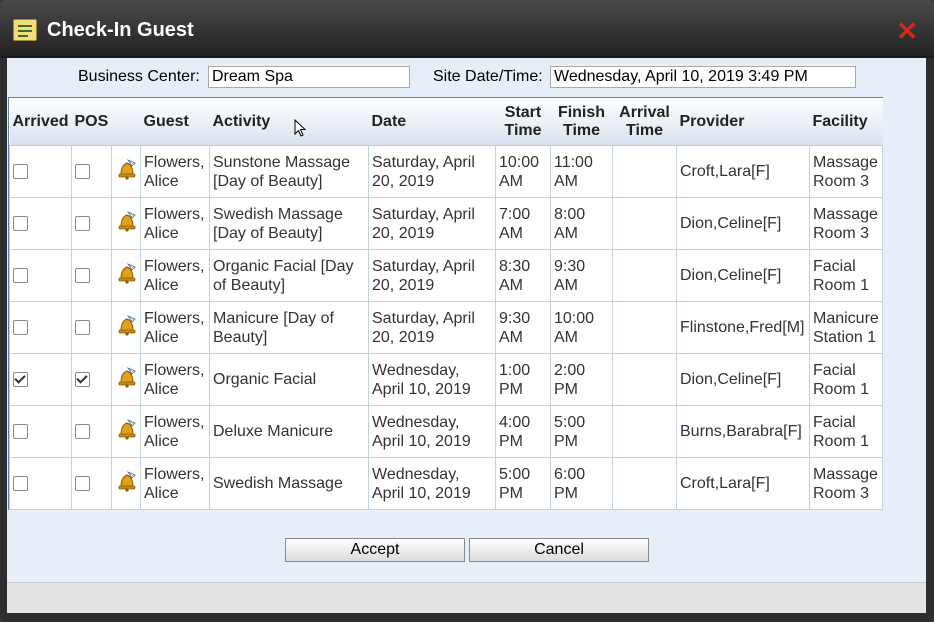 Image resolution: width=934 pixels, height=622 pixels. What do you see at coordinates (846, 122) in the screenshot?
I see `header-facility: Facility` at bounding box center [846, 122].